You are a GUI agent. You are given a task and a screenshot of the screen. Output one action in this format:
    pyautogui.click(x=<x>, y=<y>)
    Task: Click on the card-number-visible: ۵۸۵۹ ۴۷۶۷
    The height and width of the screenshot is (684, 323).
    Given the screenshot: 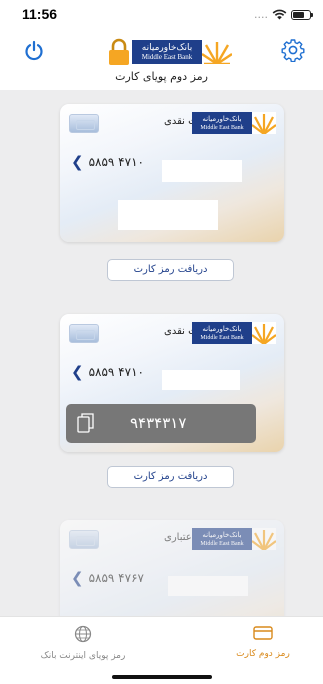 What is the action you would take?
    pyautogui.click(x=116, y=578)
    